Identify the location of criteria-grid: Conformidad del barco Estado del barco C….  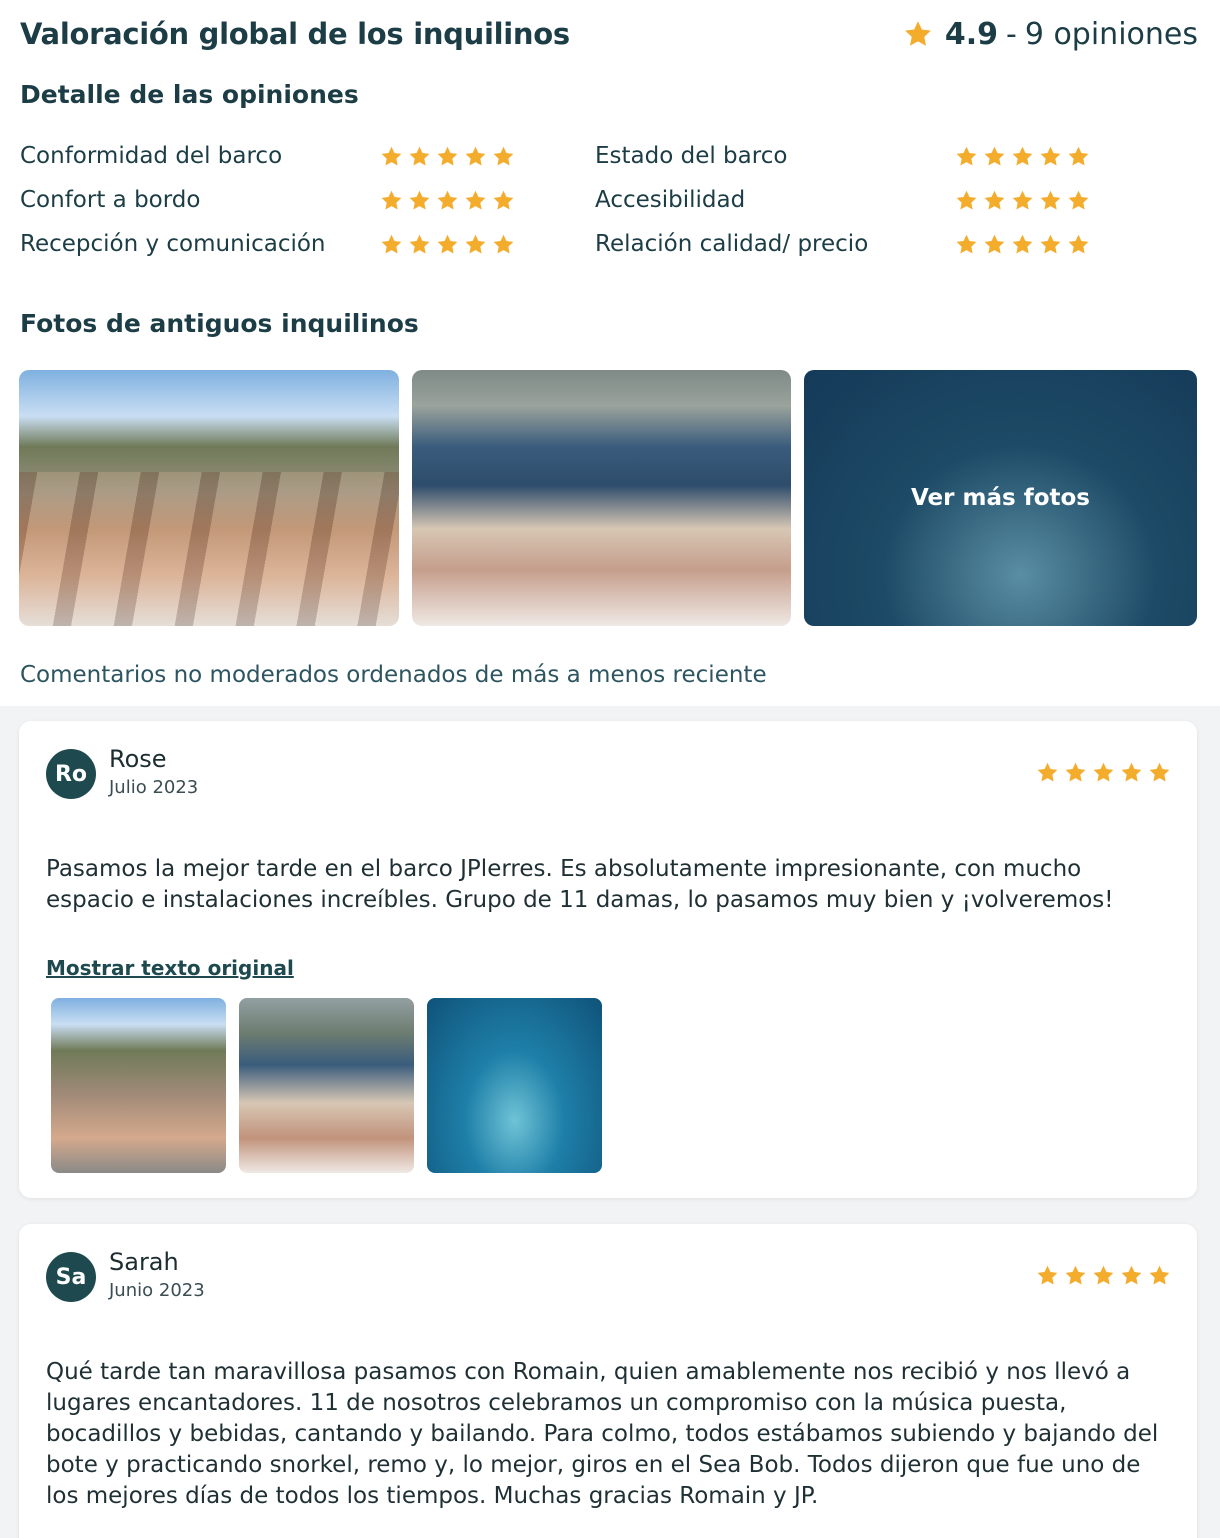
(595, 200).